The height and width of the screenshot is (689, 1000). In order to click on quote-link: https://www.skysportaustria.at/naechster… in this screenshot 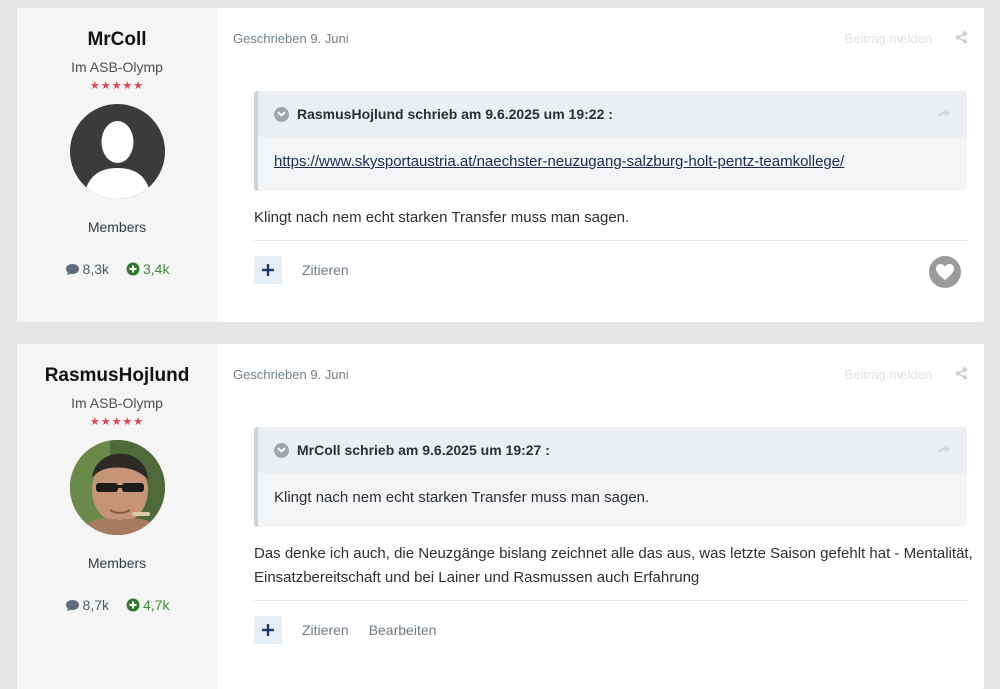, I will do `click(559, 161)`.